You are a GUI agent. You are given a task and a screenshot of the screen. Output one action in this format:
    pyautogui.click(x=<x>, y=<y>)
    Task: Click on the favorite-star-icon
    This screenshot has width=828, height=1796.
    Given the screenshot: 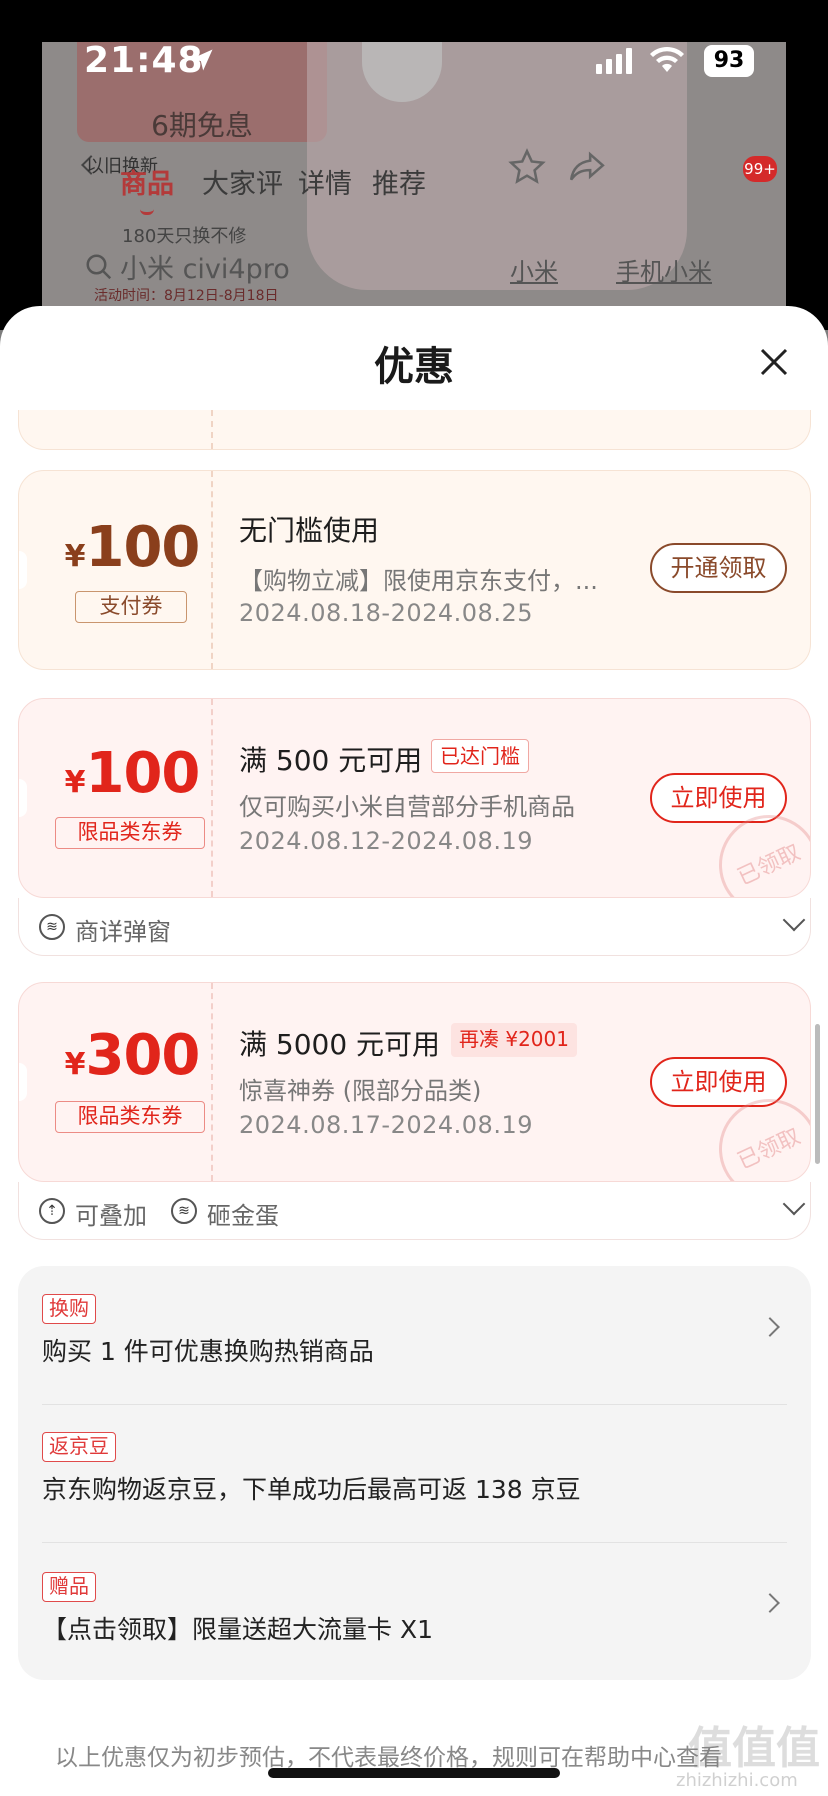 What is the action you would take?
    pyautogui.click(x=527, y=167)
    